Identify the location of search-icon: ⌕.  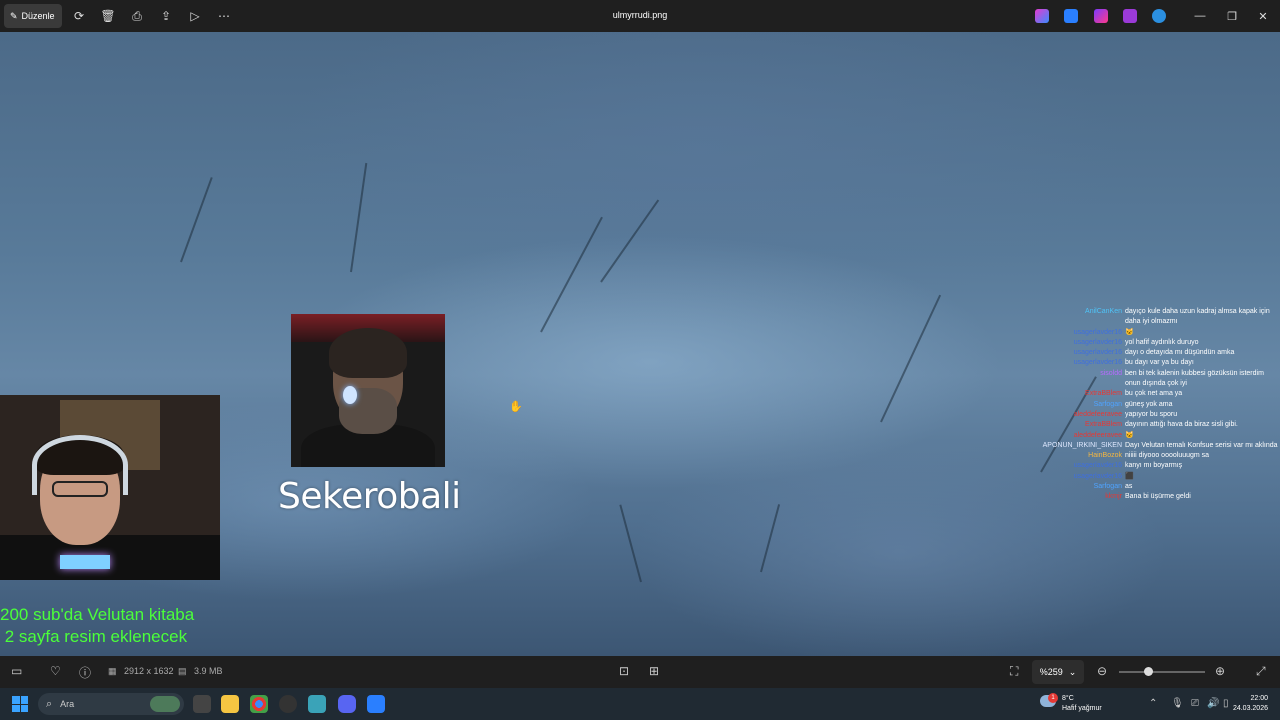
(49, 703).